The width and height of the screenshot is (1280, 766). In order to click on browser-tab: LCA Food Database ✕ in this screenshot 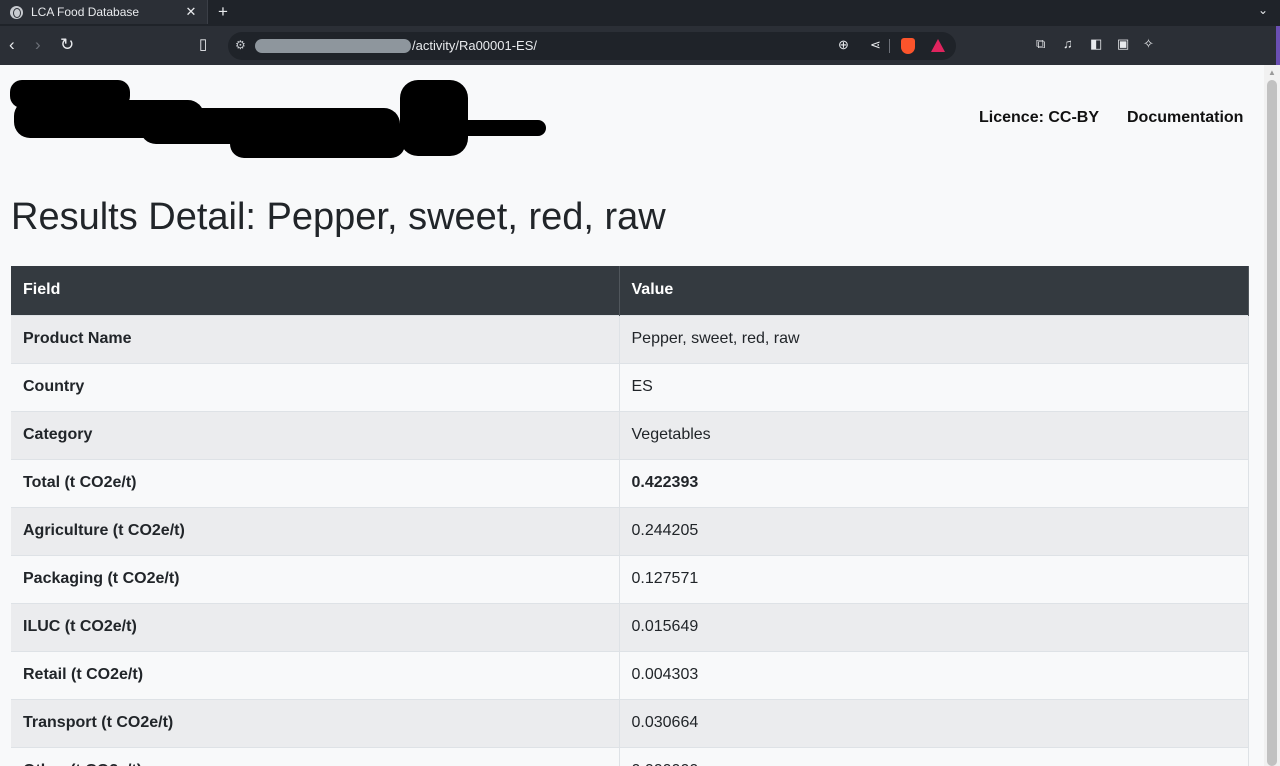, I will do `click(104, 12)`.